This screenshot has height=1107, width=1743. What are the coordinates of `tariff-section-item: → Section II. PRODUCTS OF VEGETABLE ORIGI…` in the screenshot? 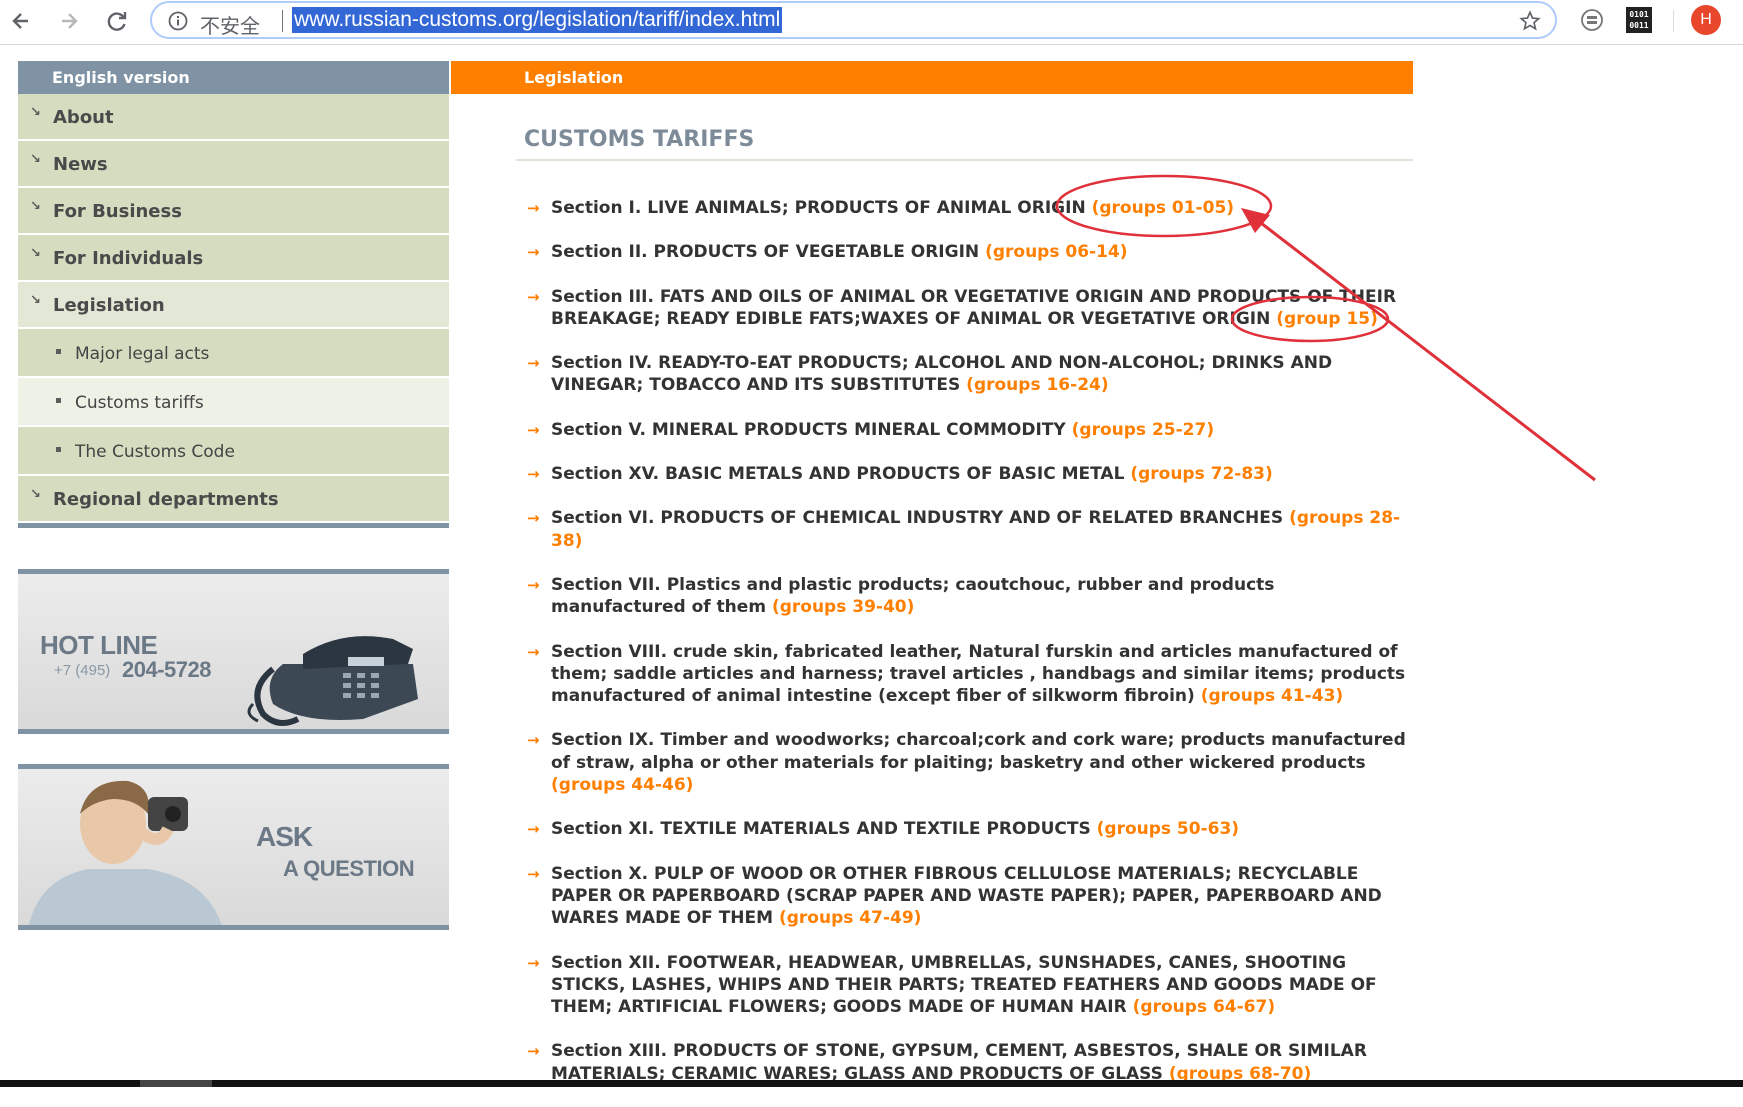 It's located at (970, 252).